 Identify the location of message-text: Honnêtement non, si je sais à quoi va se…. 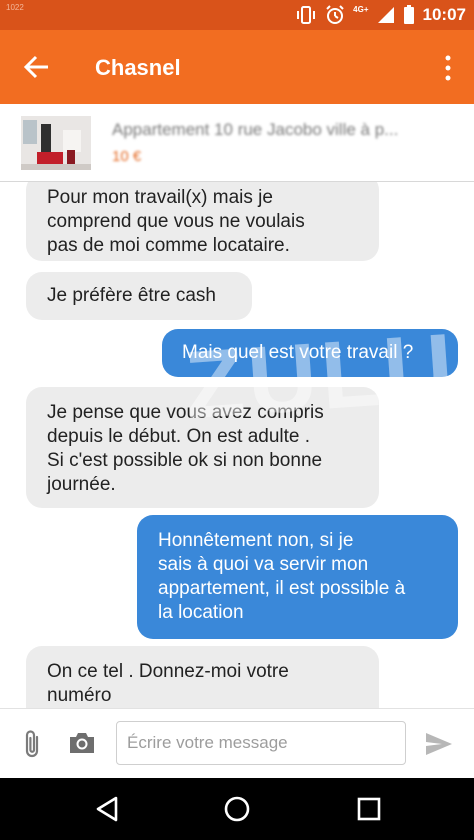
(282, 576).